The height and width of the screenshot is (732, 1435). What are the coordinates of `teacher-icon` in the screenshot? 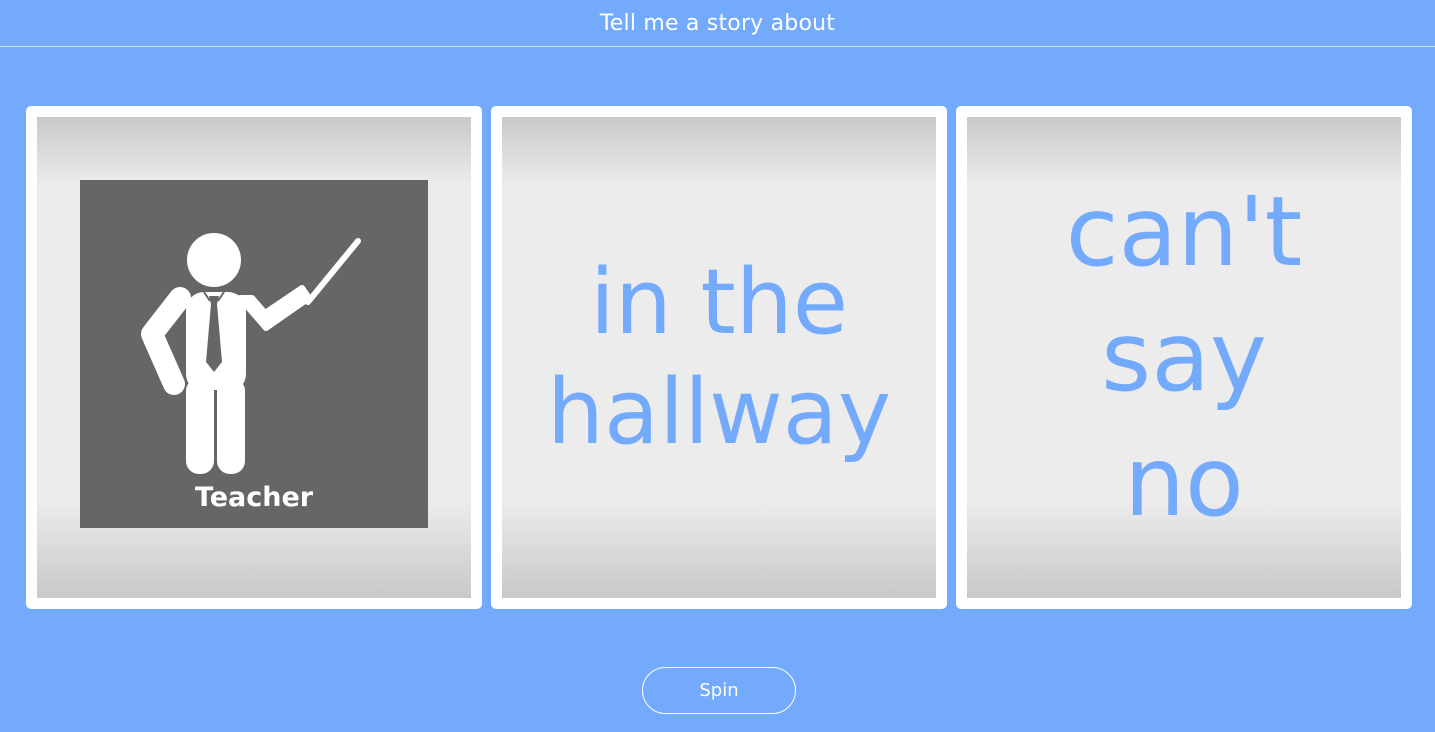 It's located at (251, 353).